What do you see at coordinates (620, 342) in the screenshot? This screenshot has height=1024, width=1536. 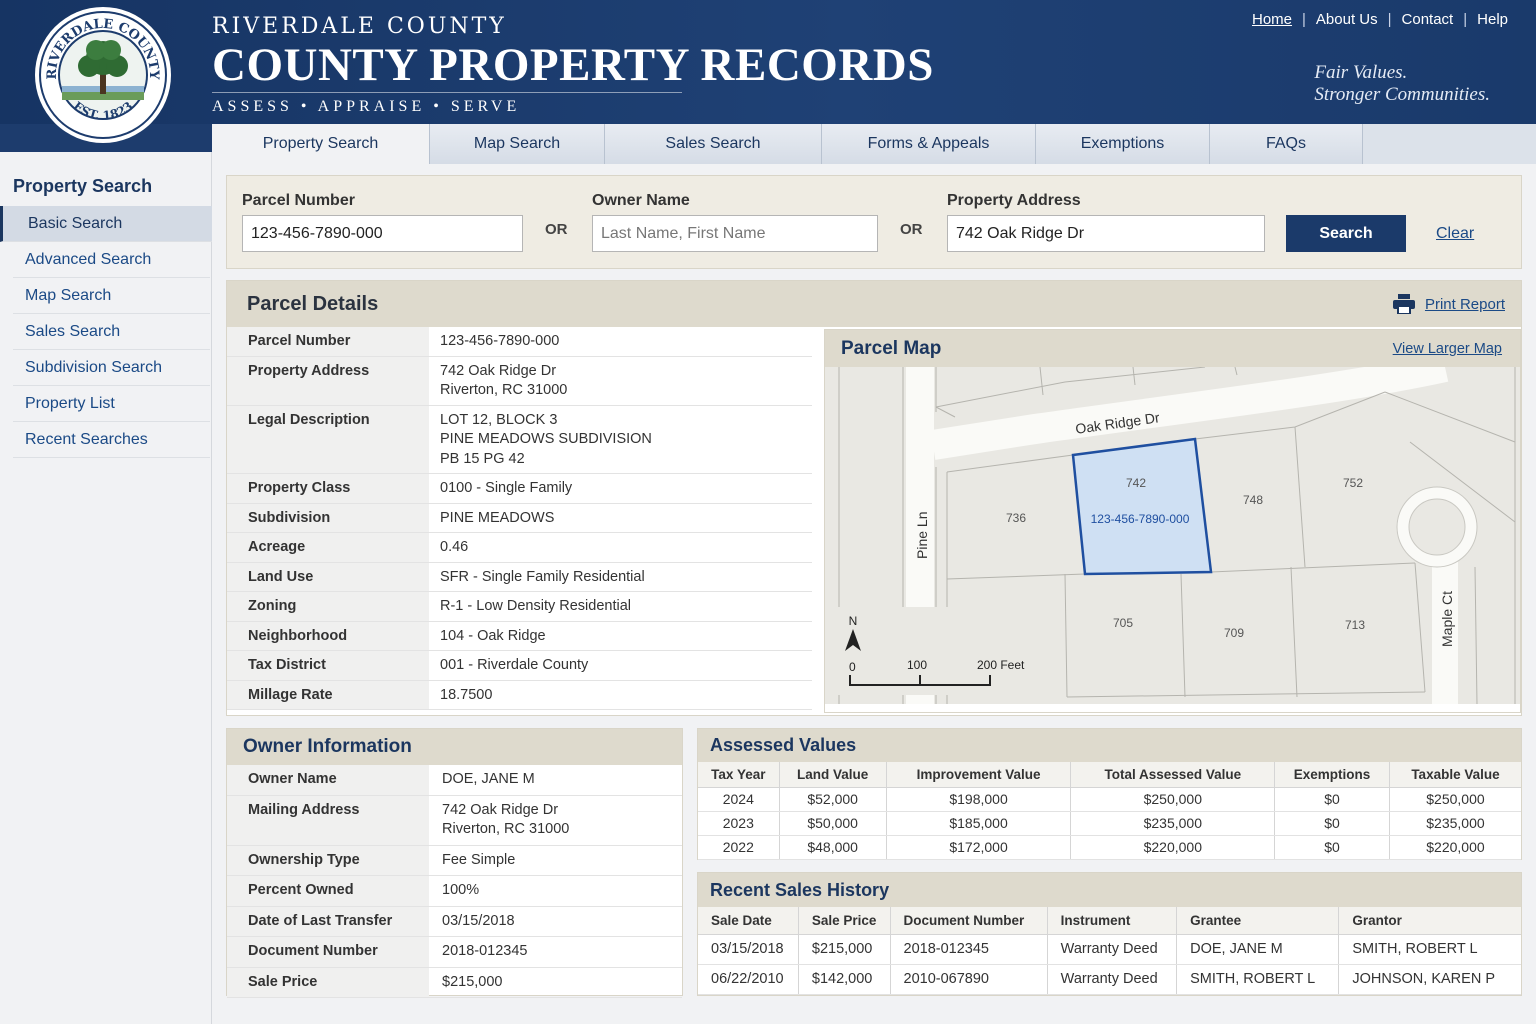 I see `field-value: 123-456-7890-000` at bounding box center [620, 342].